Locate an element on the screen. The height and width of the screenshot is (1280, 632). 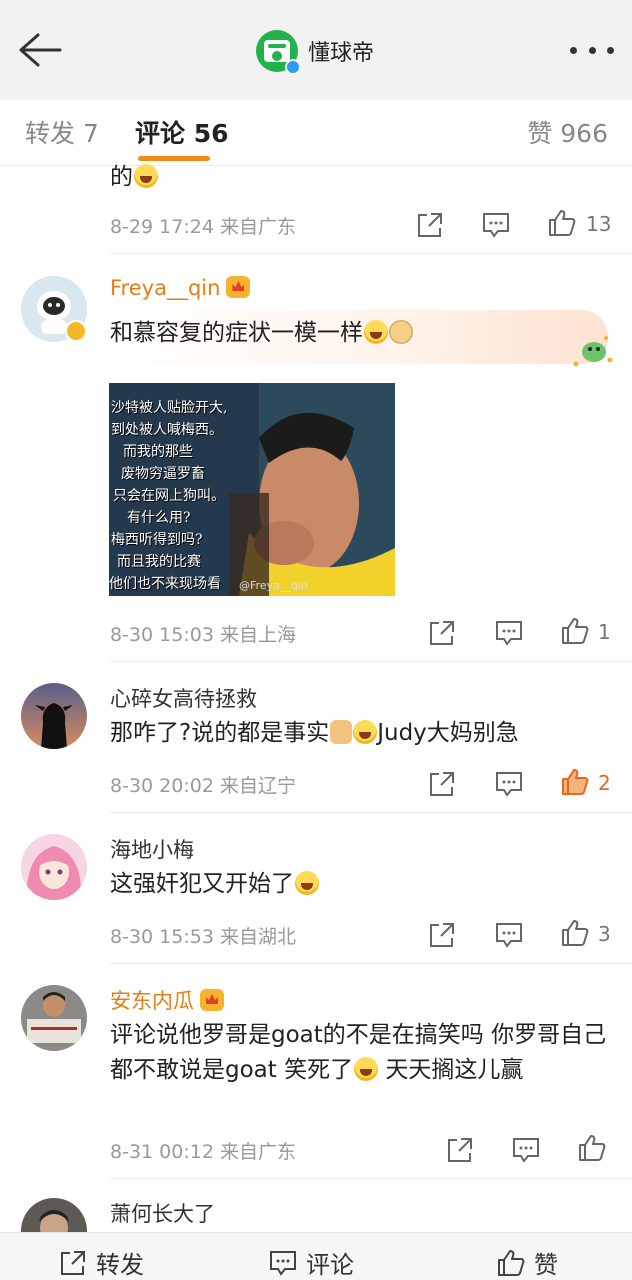
comment-location: 来自上海 is located at coordinates (257, 635).